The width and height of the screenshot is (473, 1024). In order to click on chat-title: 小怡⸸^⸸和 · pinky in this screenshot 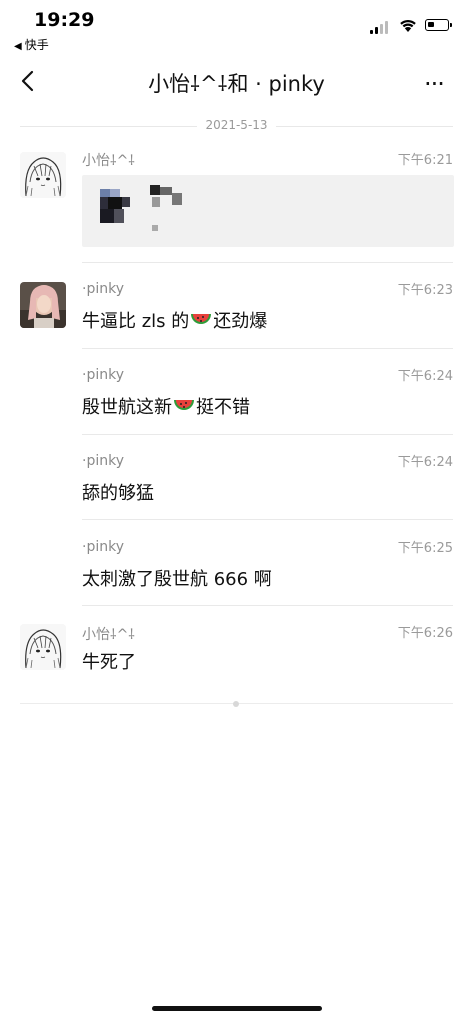, I will do `click(236, 84)`.